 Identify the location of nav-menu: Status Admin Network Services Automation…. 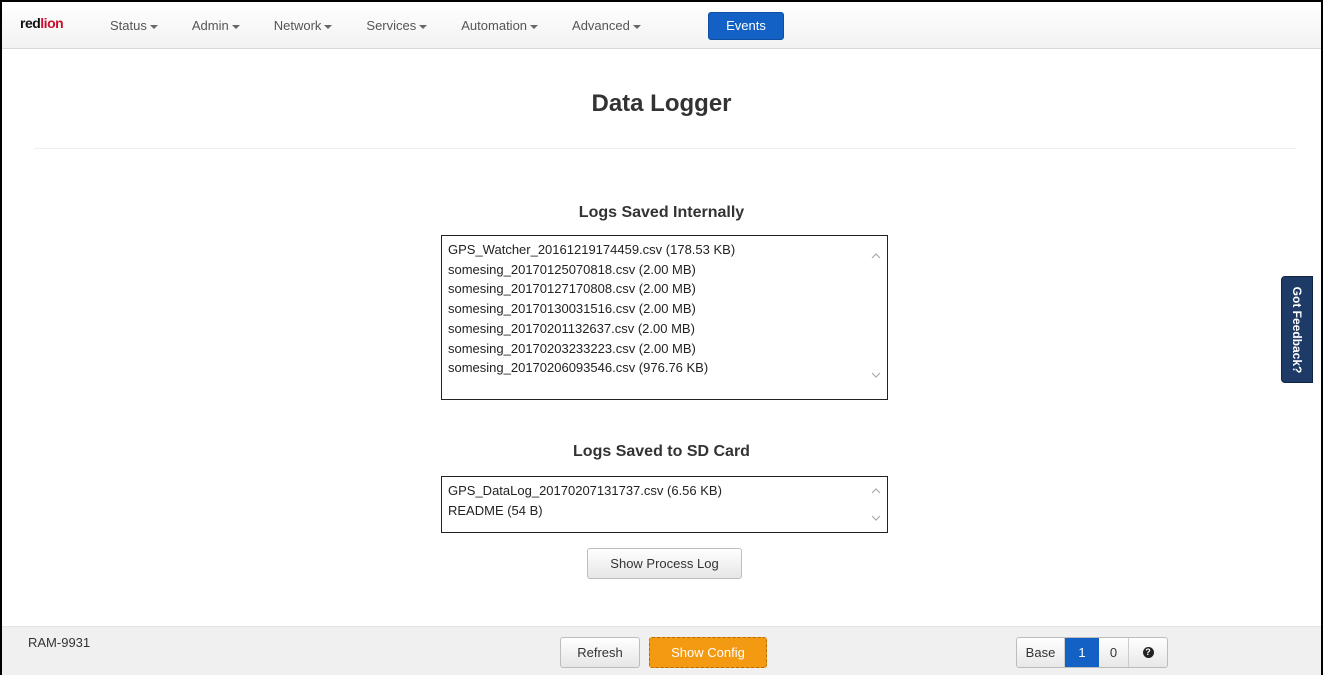
(392, 25).